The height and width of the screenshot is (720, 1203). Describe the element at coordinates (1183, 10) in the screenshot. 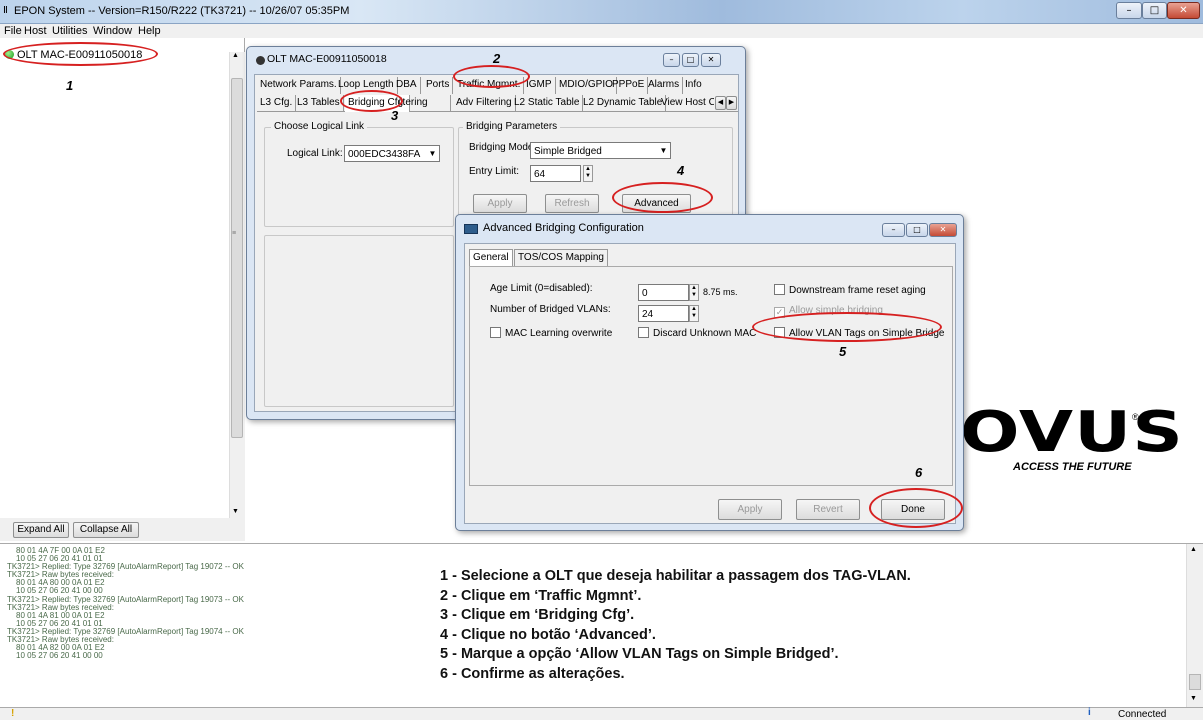

I see `close-button: ✕` at that location.